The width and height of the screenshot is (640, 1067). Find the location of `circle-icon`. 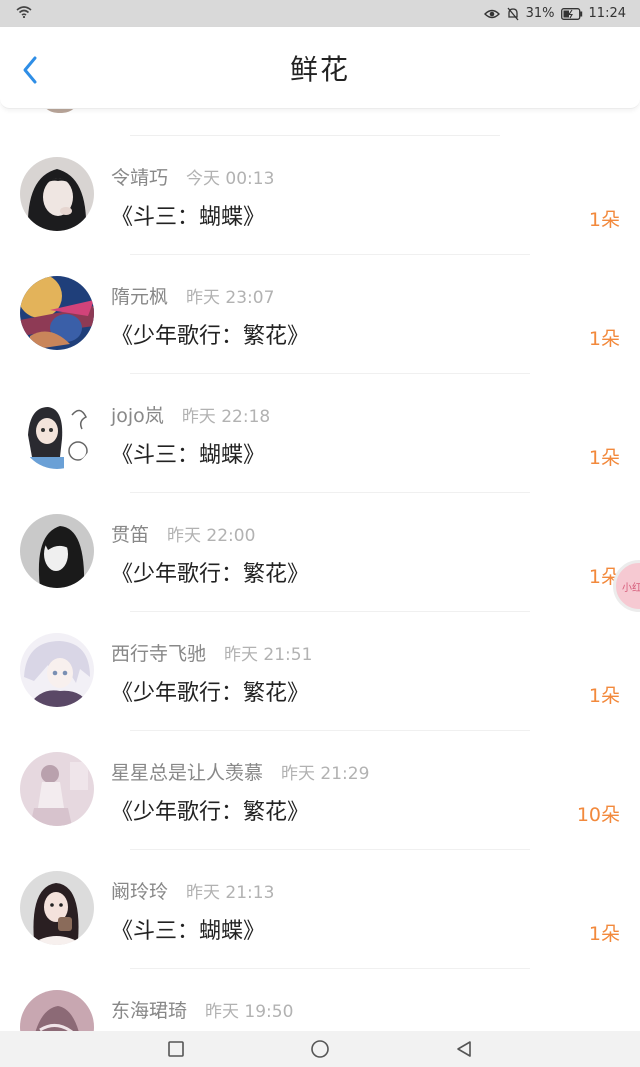

circle-icon is located at coordinates (320, 1049).